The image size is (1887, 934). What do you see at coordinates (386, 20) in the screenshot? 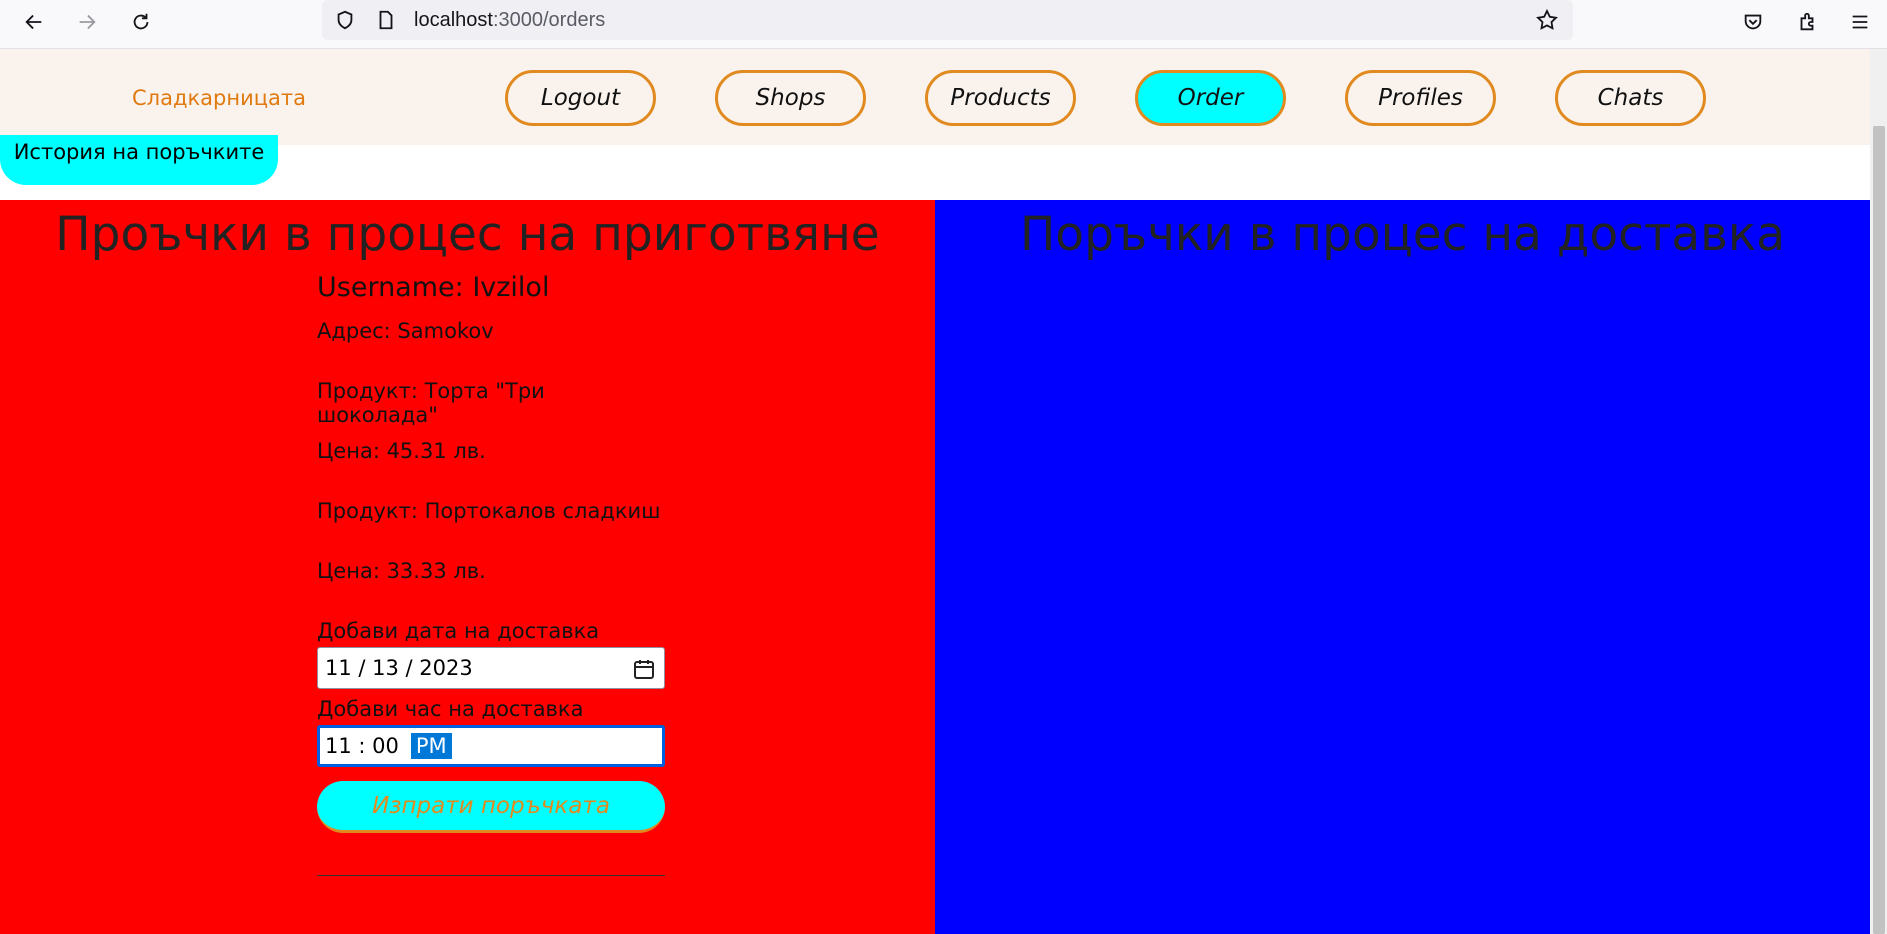
I see `page-icon` at bounding box center [386, 20].